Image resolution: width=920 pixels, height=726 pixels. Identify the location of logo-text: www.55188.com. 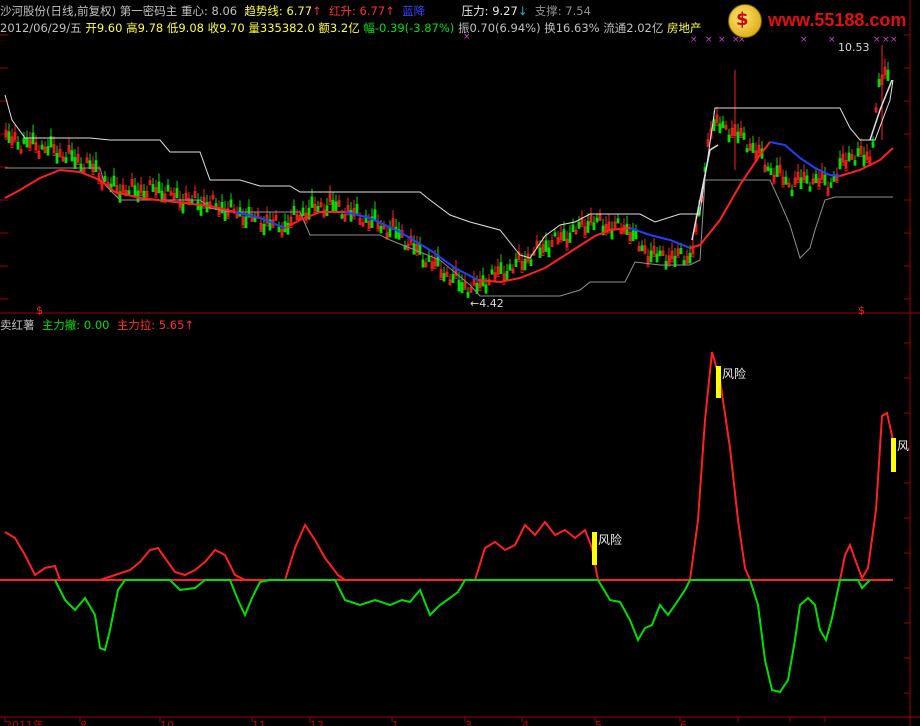
(837, 20).